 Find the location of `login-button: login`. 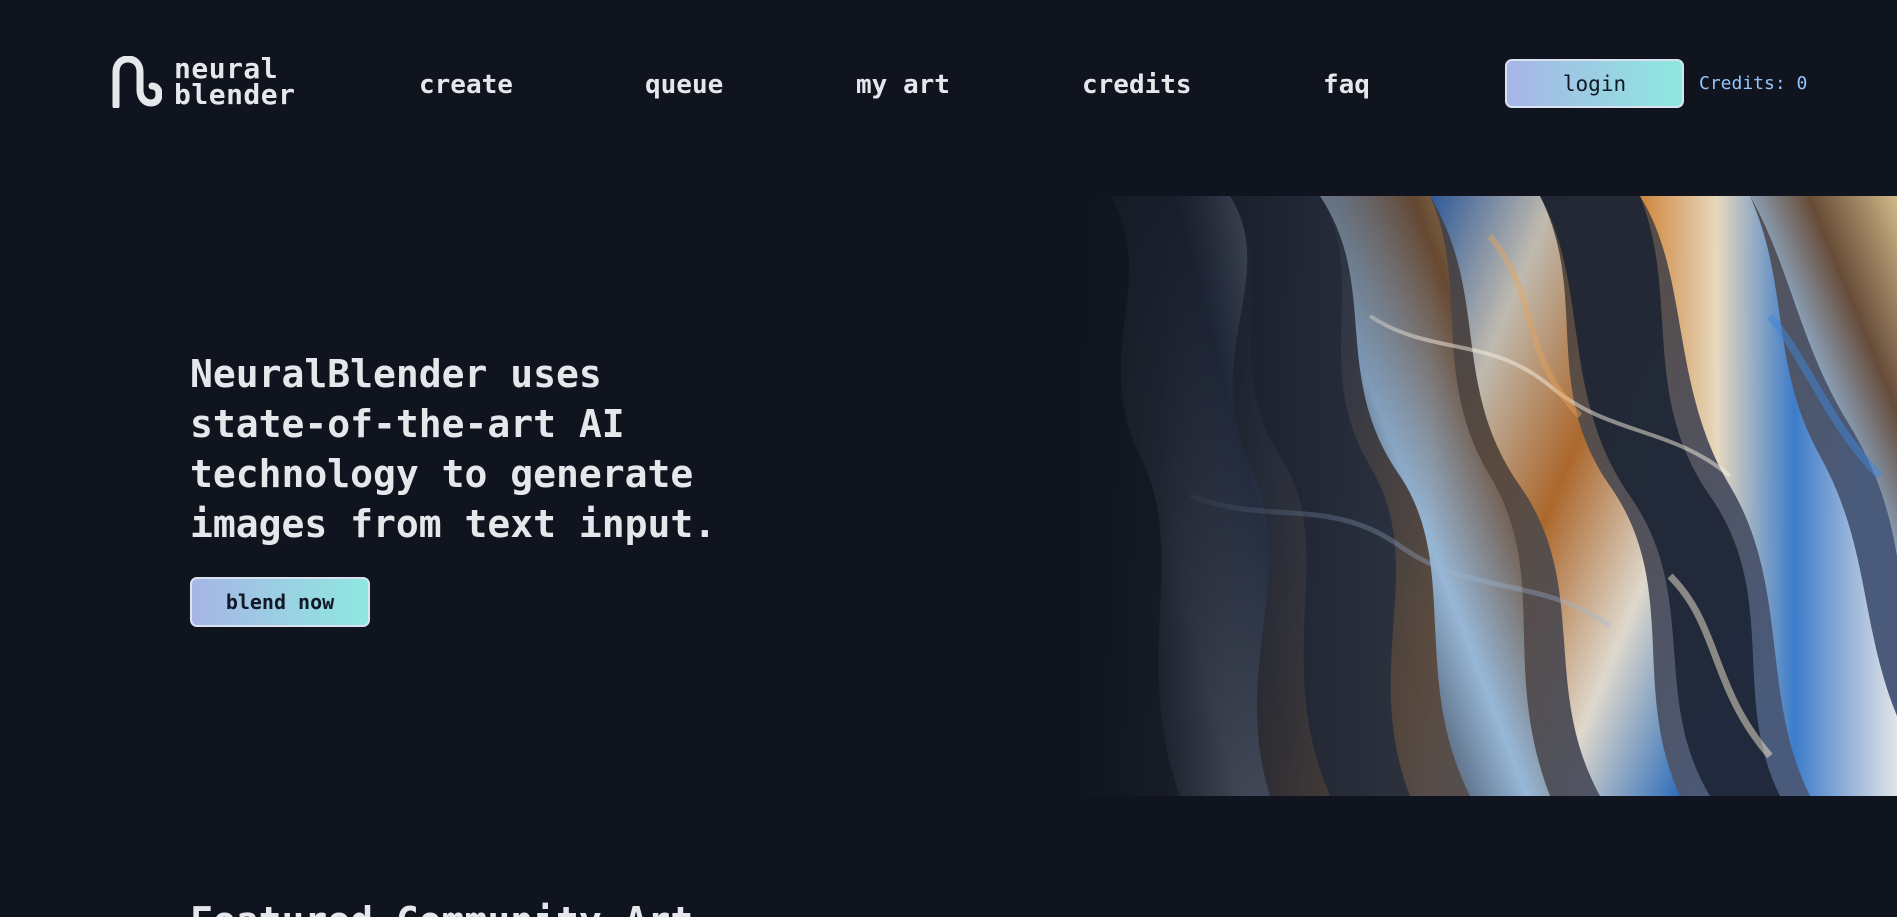

login-button: login is located at coordinates (1594, 83).